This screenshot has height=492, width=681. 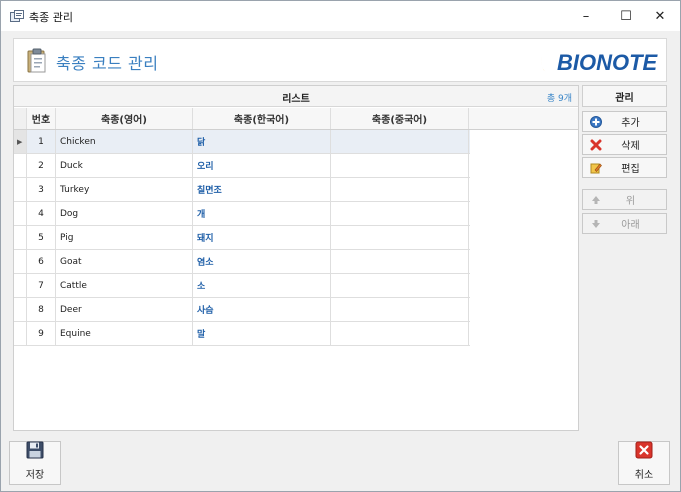 I want to click on cell-number: 9, so click(x=41, y=333).